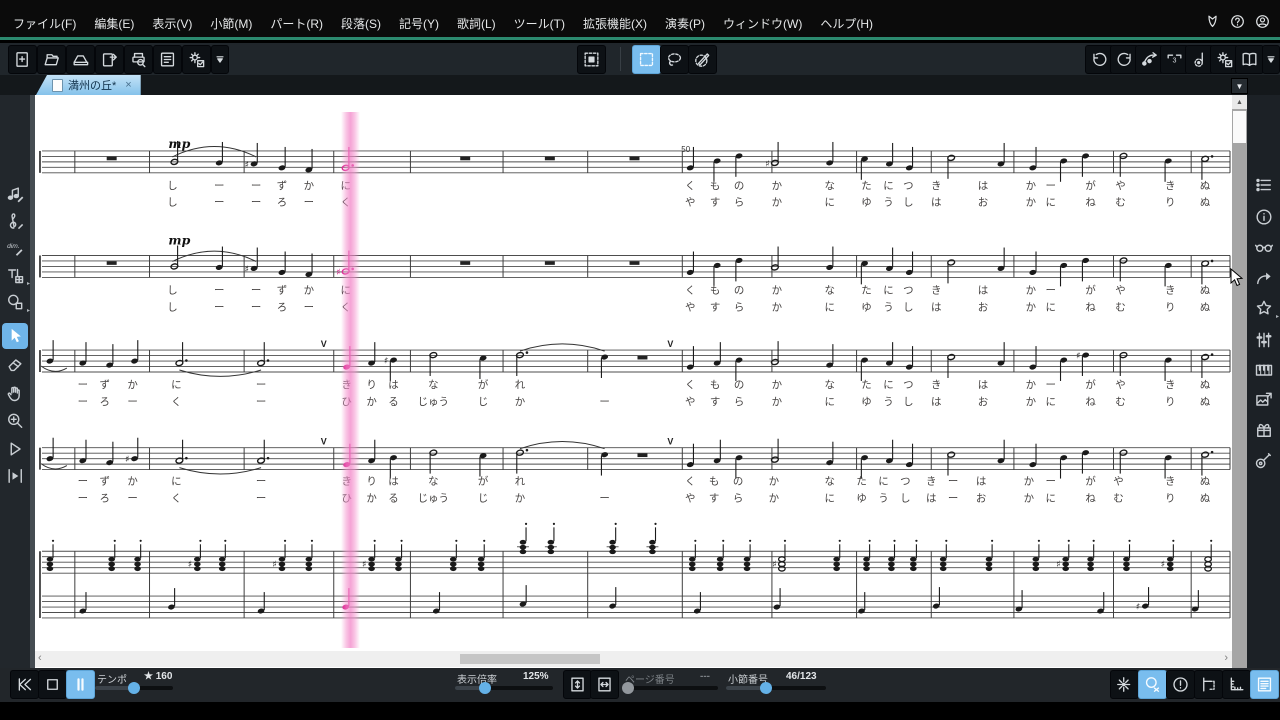  What do you see at coordinates (231, 23) in the screenshot?
I see `menu-item-4: 小節(M)` at bounding box center [231, 23].